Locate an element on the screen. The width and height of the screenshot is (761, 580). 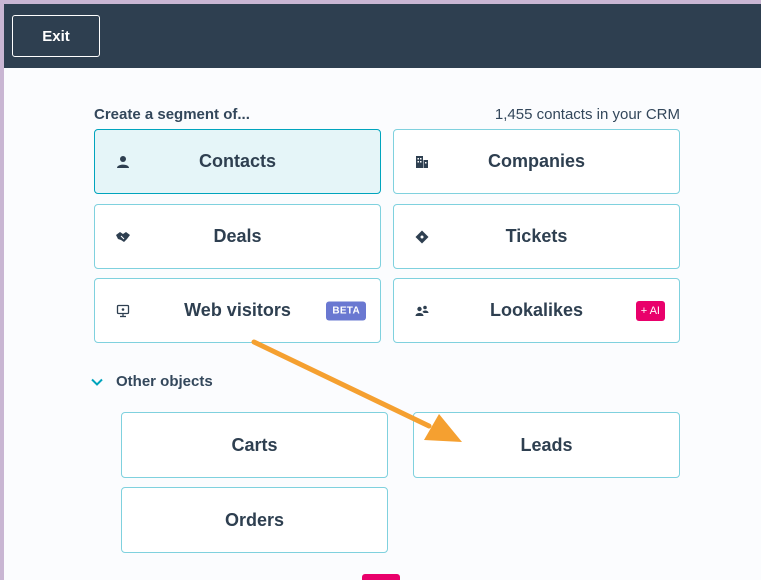
object-card-carts: Carts is located at coordinates (254, 445).